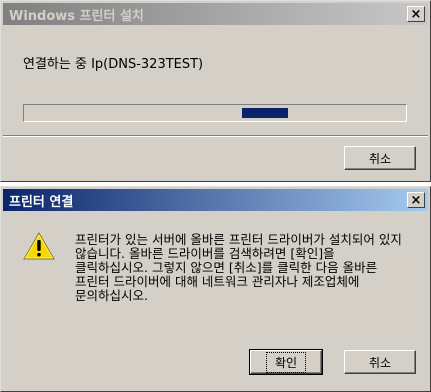 The width and height of the screenshot is (431, 392). What do you see at coordinates (265, 113) in the screenshot?
I see `progress-chunk` at bounding box center [265, 113].